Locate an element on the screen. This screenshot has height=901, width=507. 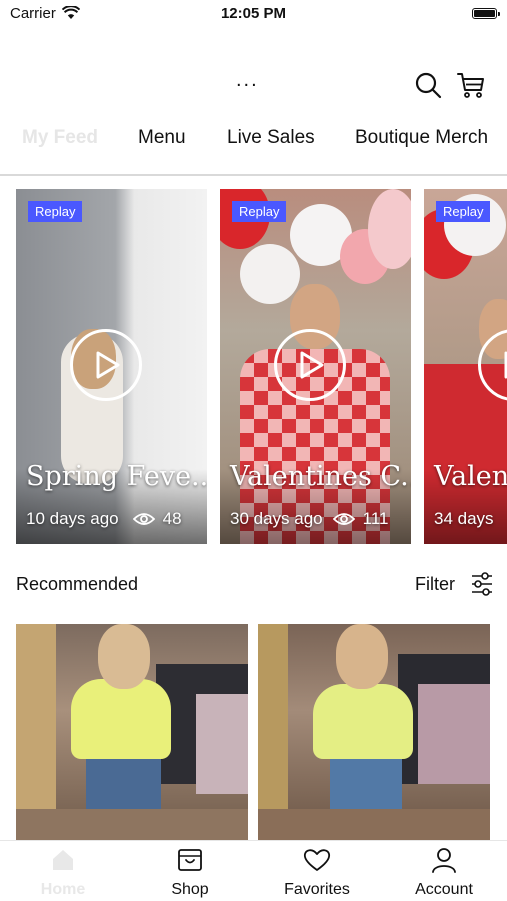
search-icon is located at coordinates (428, 85).